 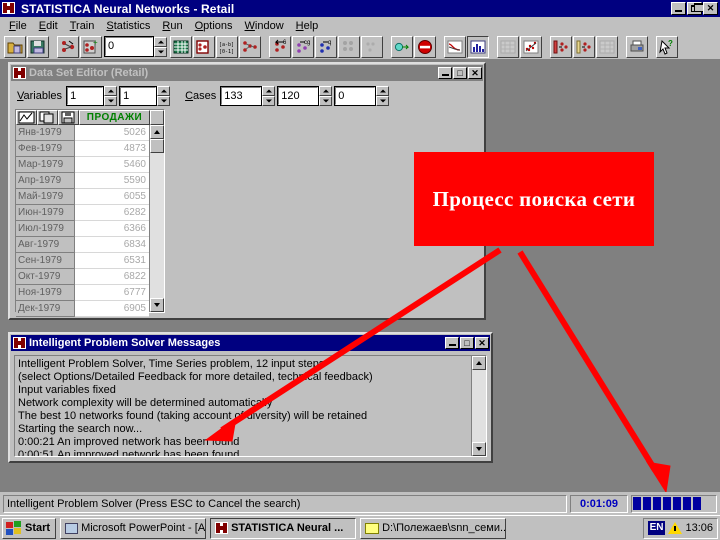 I want to click on table-row: Фев-1979 4873, so click(x=82, y=149).